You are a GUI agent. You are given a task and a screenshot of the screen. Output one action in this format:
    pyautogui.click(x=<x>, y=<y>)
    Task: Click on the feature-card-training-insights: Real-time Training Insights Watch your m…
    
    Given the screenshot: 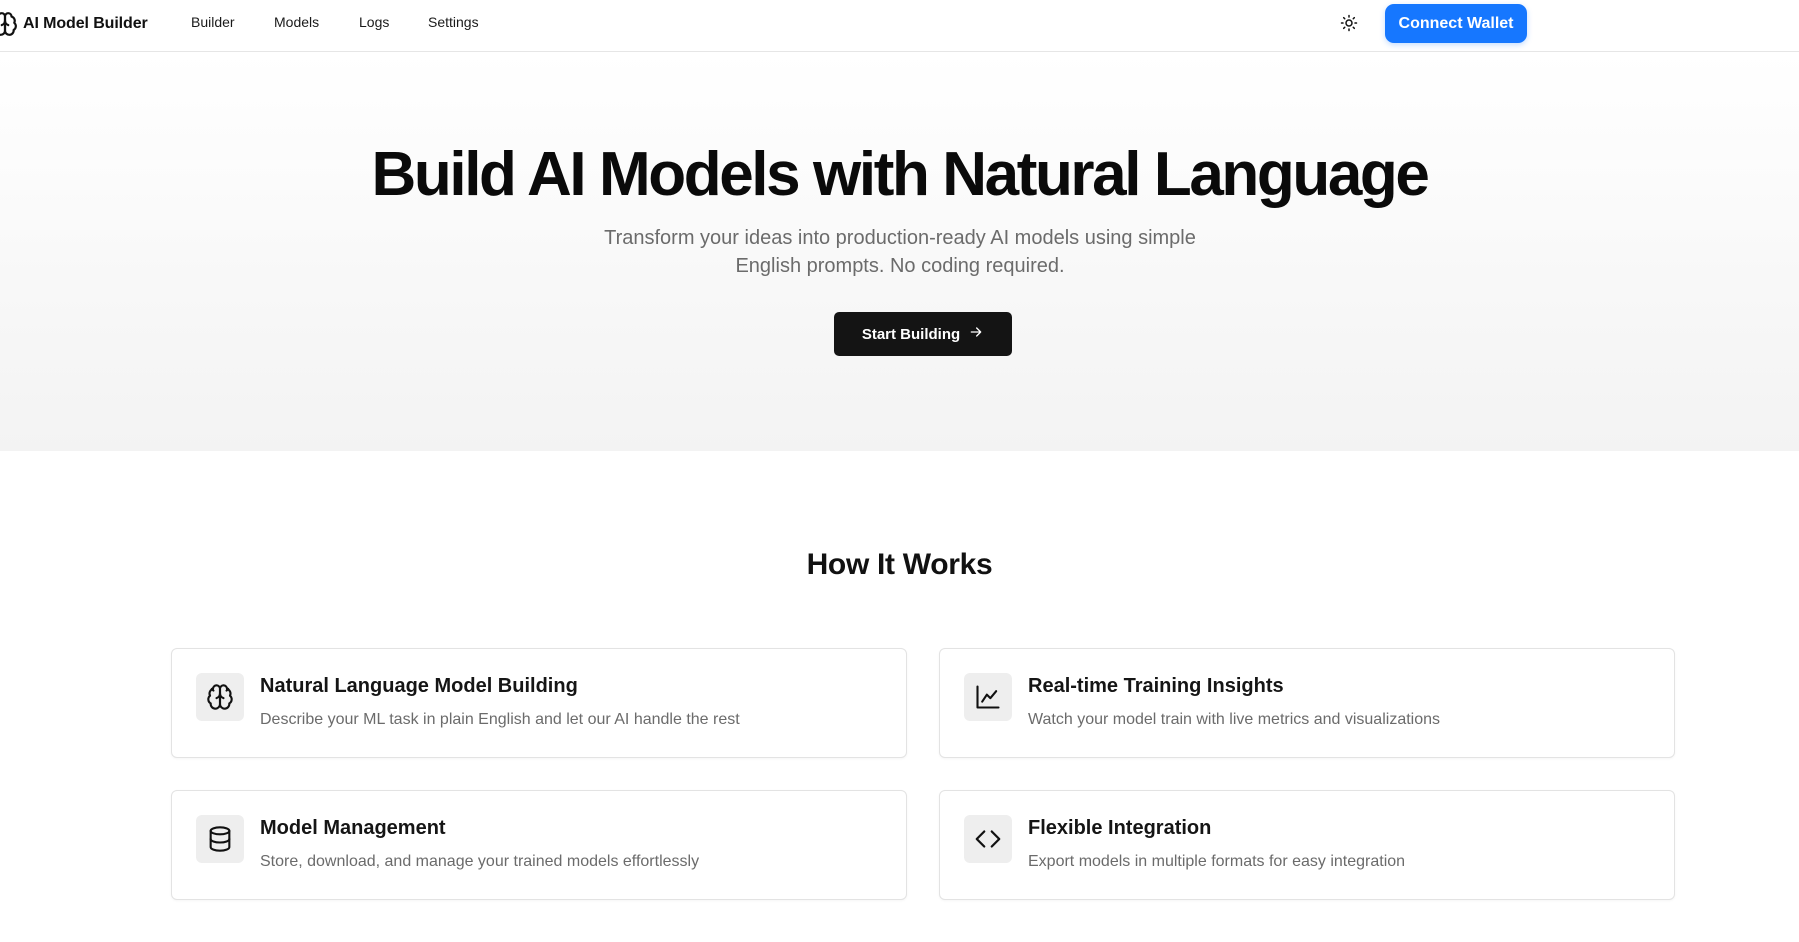 What is the action you would take?
    pyautogui.click(x=1307, y=703)
    